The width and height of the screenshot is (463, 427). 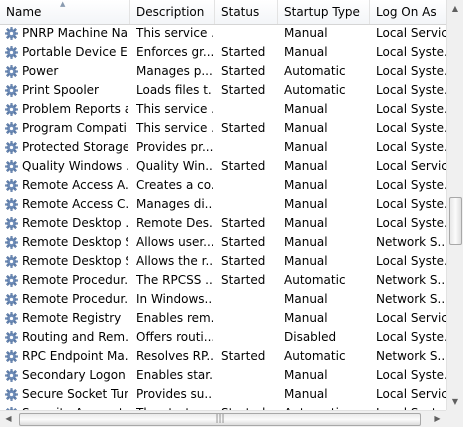 I want to click on vertical-scroll-thumb, so click(x=455, y=221).